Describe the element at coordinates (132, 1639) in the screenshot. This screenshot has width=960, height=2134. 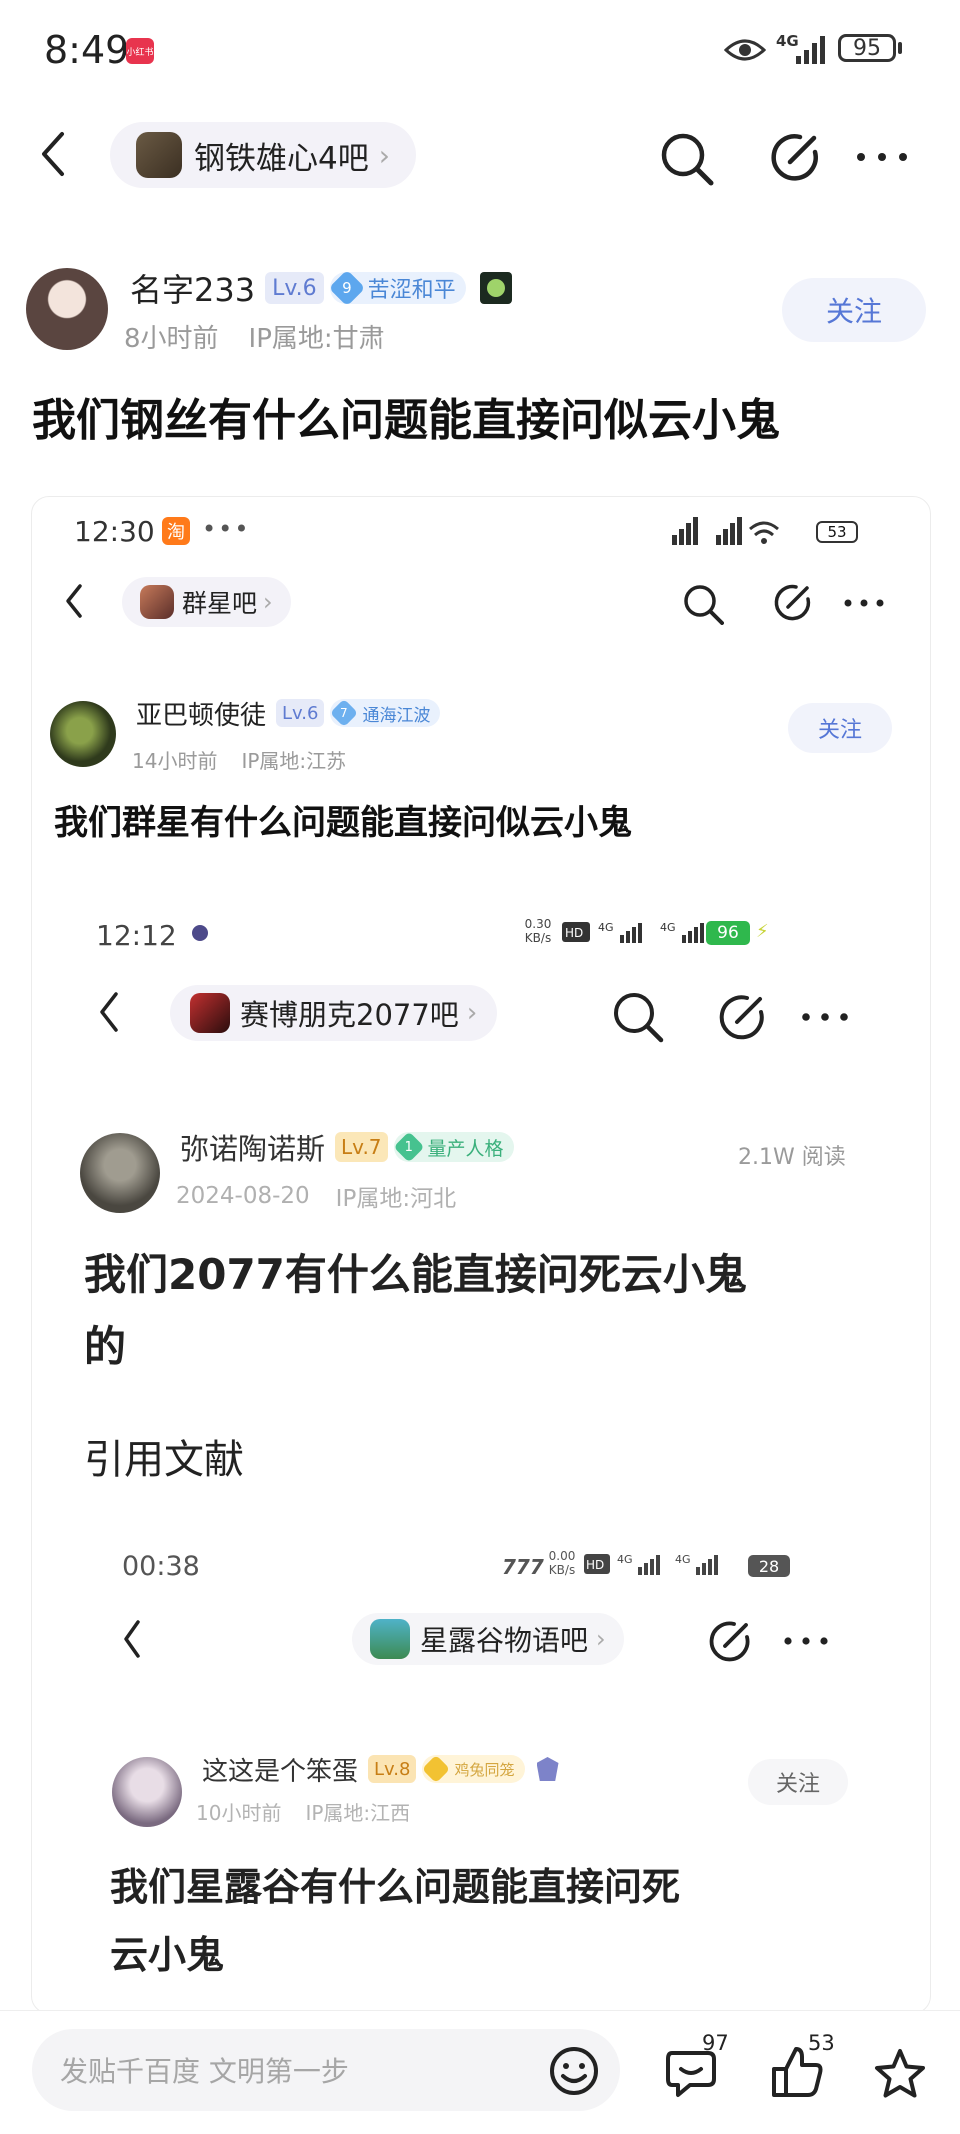
I see `shot3-back-icon` at that location.